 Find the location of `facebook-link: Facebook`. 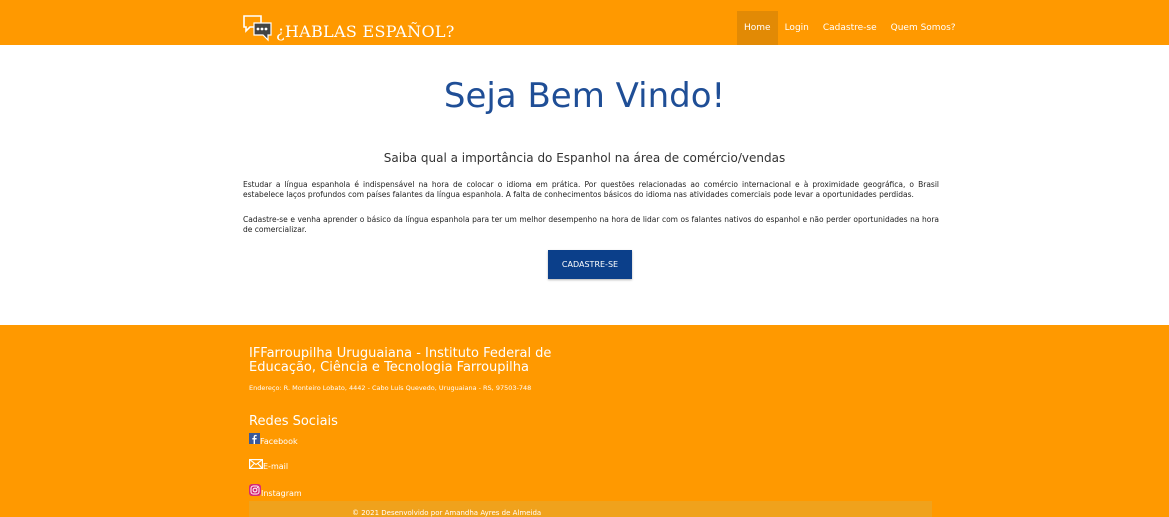

facebook-link: Facebook is located at coordinates (273, 439).